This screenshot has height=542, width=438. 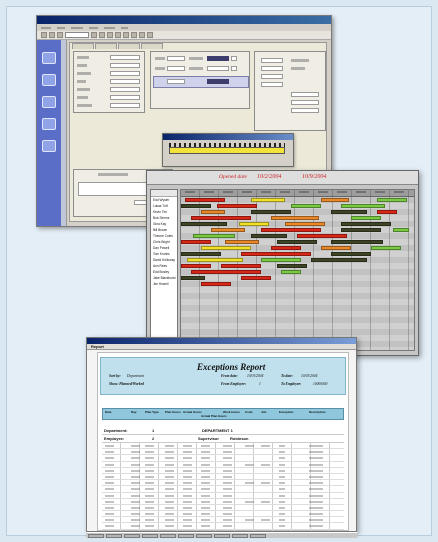 What do you see at coordinates (49, 102) in the screenshot?
I see `nav-employees-icon` at bounding box center [49, 102].